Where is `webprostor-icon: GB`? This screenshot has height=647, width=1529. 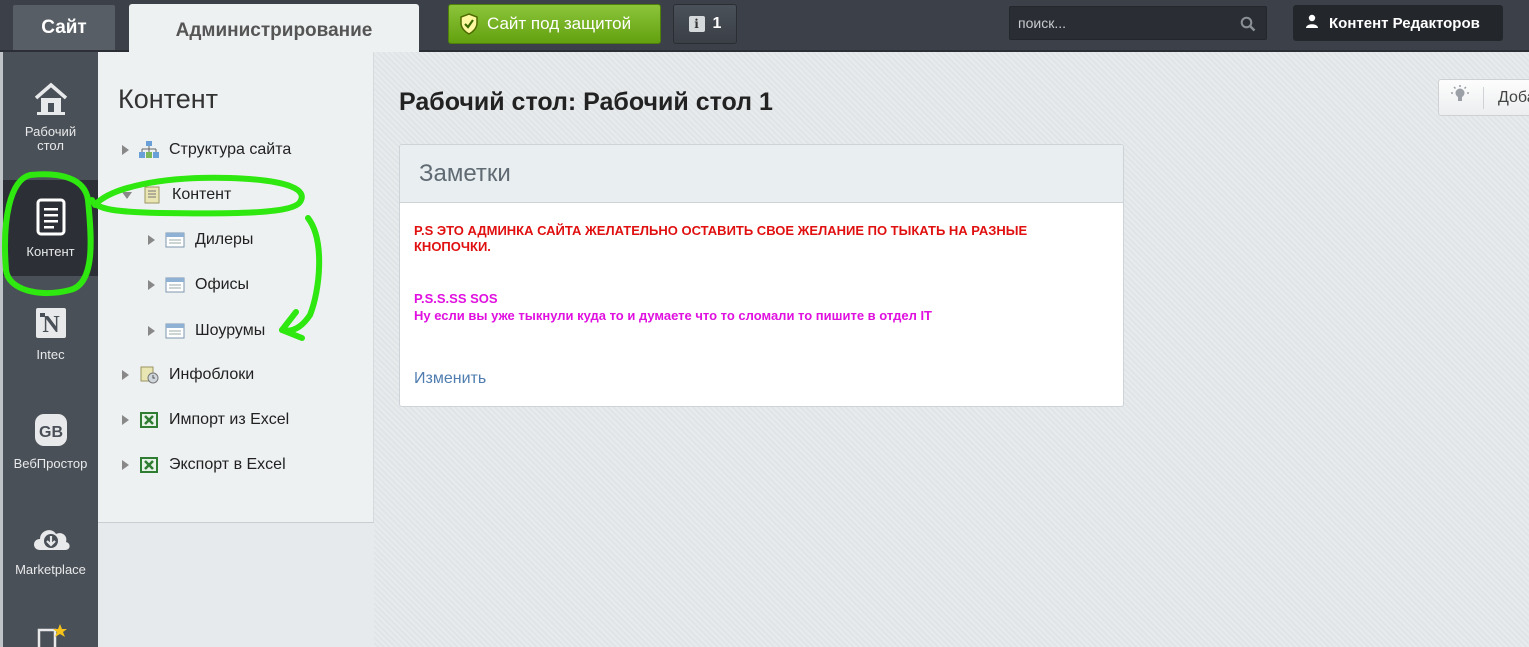
webprostor-icon: GB is located at coordinates (50, 431).